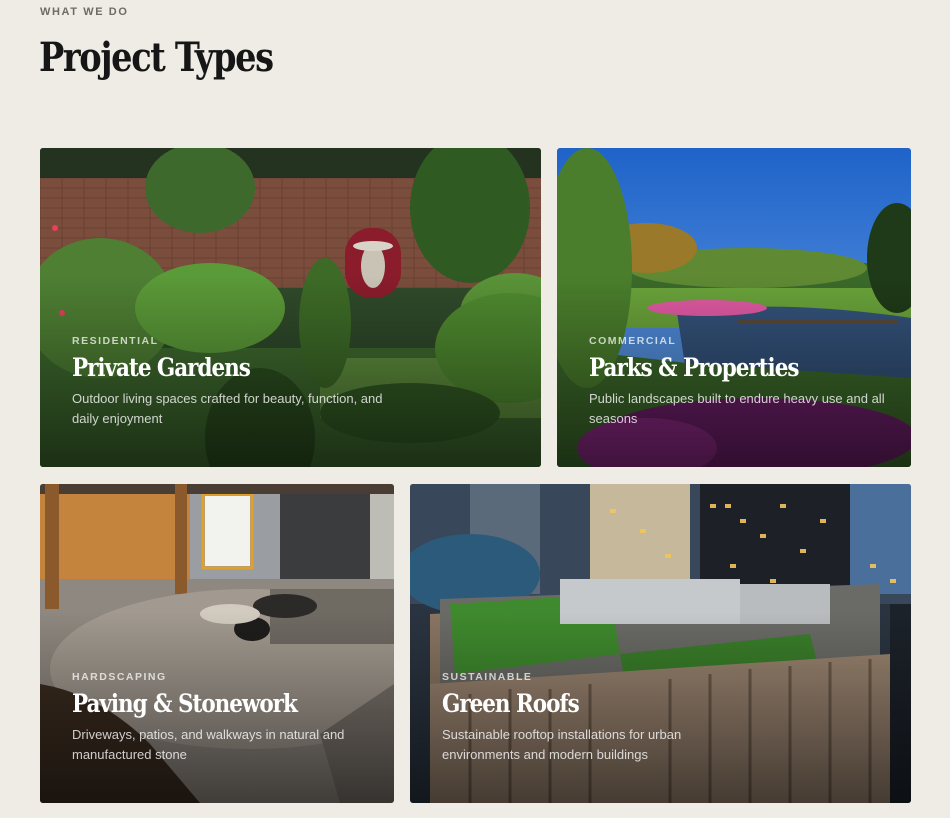 The height and width of the screenshot is (818, 950). Describe the element at coordinates (119, 677) in the screenshot. I see `card-category: HARDSCAPING` at that location.